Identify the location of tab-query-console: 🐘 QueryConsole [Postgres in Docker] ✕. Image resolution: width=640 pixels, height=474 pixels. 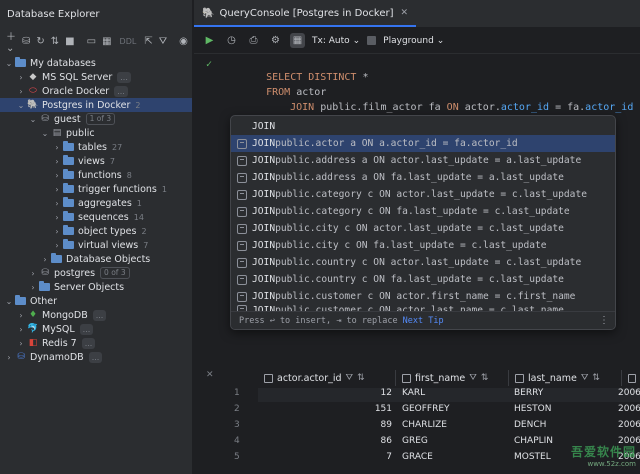
(305, 13).